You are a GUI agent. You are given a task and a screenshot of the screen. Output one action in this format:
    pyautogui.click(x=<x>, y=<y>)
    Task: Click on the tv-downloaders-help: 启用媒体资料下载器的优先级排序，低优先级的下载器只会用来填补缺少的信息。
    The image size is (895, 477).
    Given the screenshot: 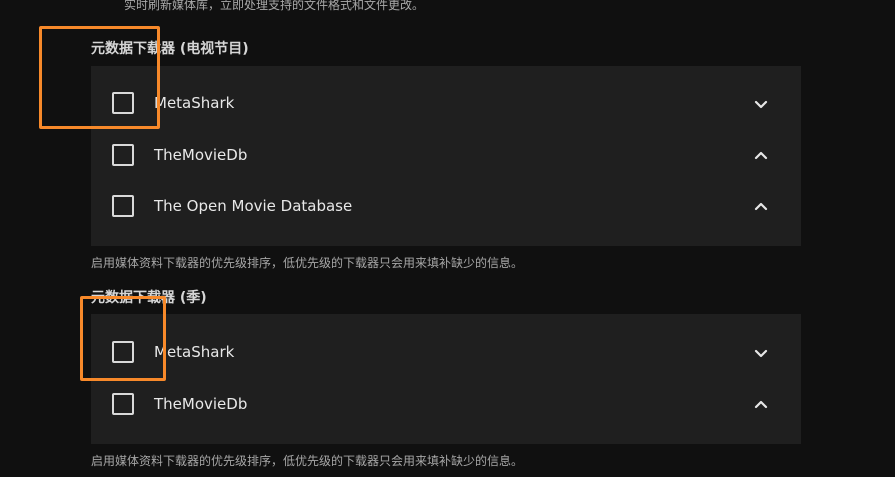 What is the action you would take?
    pyautogui.click(x=307, y=263)
    